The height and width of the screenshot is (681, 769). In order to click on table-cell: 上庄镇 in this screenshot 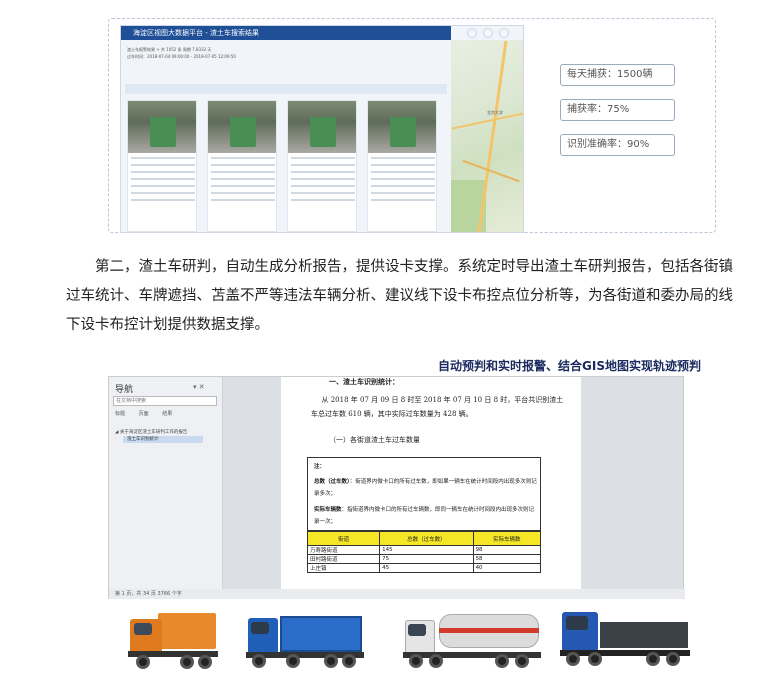, I will do `click(343, 568)`.